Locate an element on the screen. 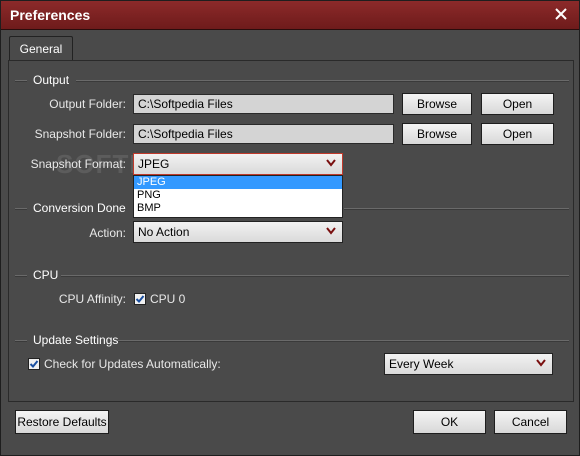 The width and height of the screenshot is (580, 456). title-bar: Preferences is located at coordinates (290, 15).